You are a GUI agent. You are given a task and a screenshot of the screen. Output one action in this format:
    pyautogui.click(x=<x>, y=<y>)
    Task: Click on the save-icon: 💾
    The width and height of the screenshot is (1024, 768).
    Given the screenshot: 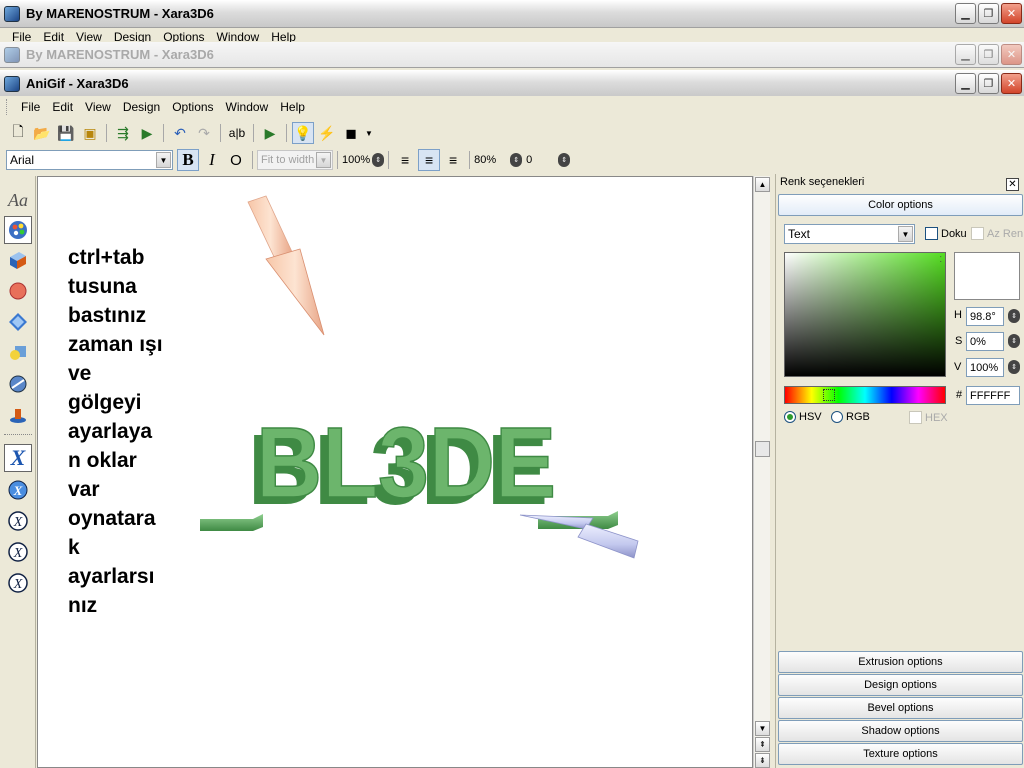 What is the action you would take?
    pyautogui.click(x=66, y=133)
    